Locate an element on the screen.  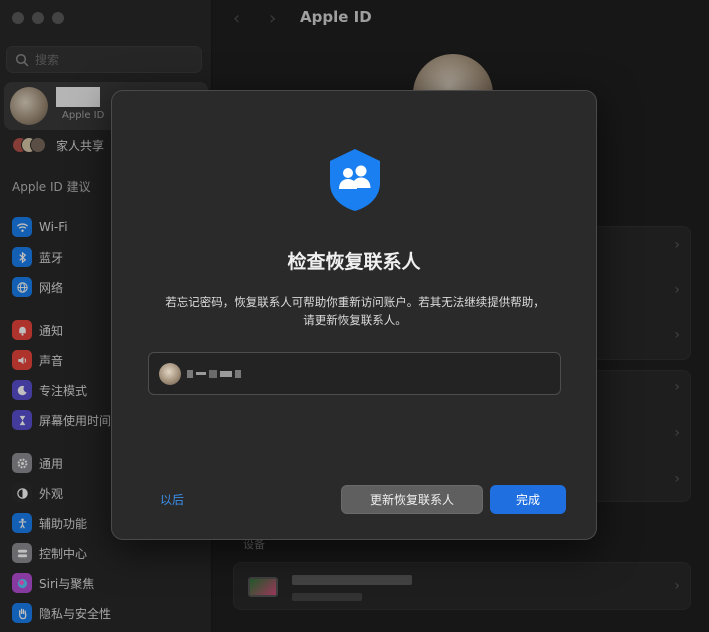
dialog-title: 检查恢复联系人 is located at coordinates (354, 262).